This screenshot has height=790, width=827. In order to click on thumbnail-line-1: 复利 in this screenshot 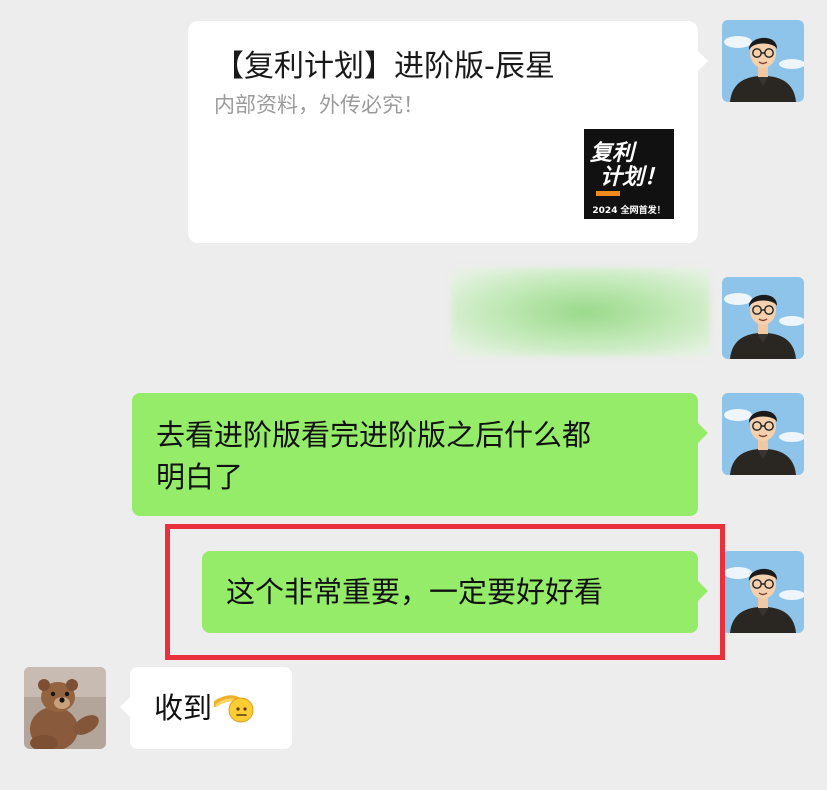, I will do `click(612, 153)`.